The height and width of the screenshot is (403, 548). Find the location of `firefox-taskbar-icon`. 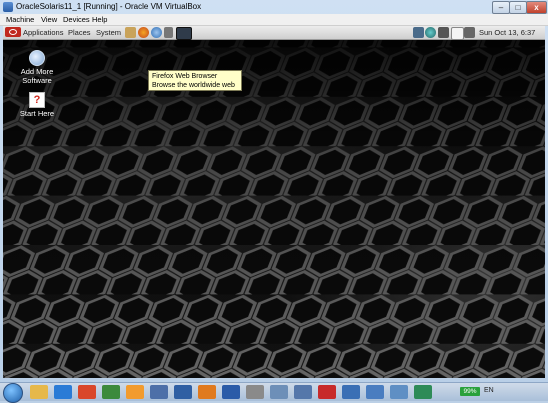

firefox-taskbar-icon is located at coordinates (207, 392).